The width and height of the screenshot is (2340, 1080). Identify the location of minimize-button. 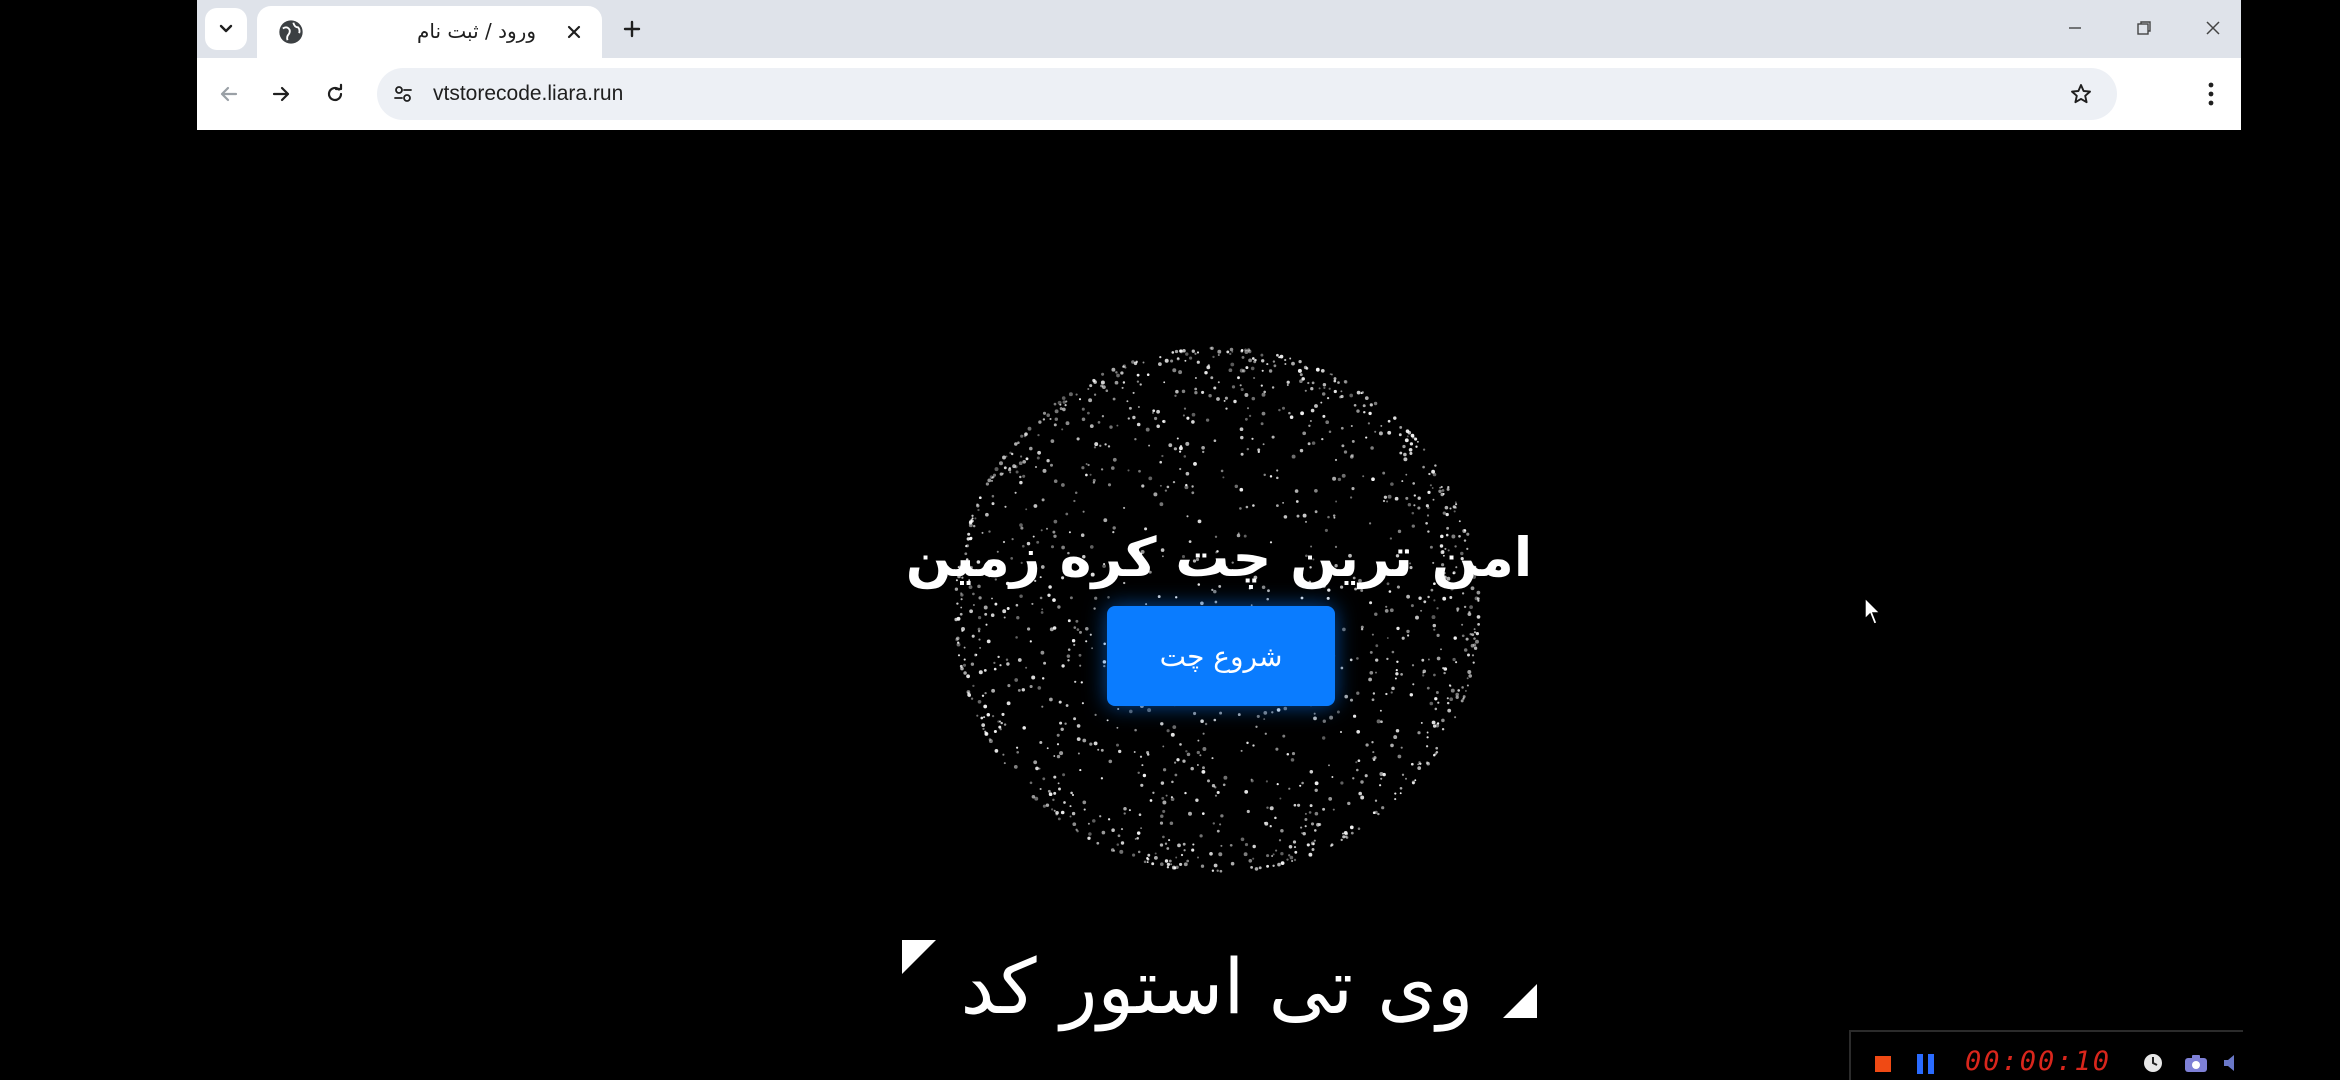
(2075, 28).